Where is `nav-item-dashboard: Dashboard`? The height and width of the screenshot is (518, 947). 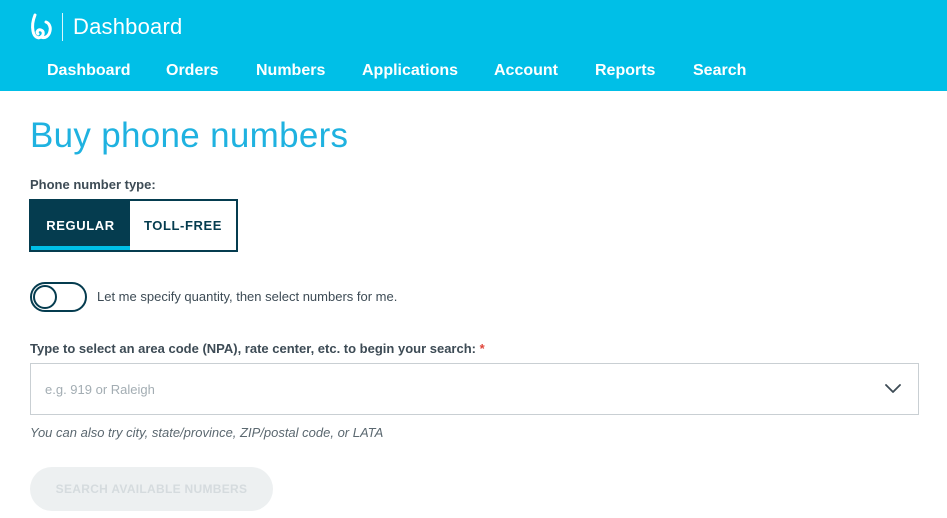 nav-item-dashboard: Dashboard is located at coordinates (89, 71).